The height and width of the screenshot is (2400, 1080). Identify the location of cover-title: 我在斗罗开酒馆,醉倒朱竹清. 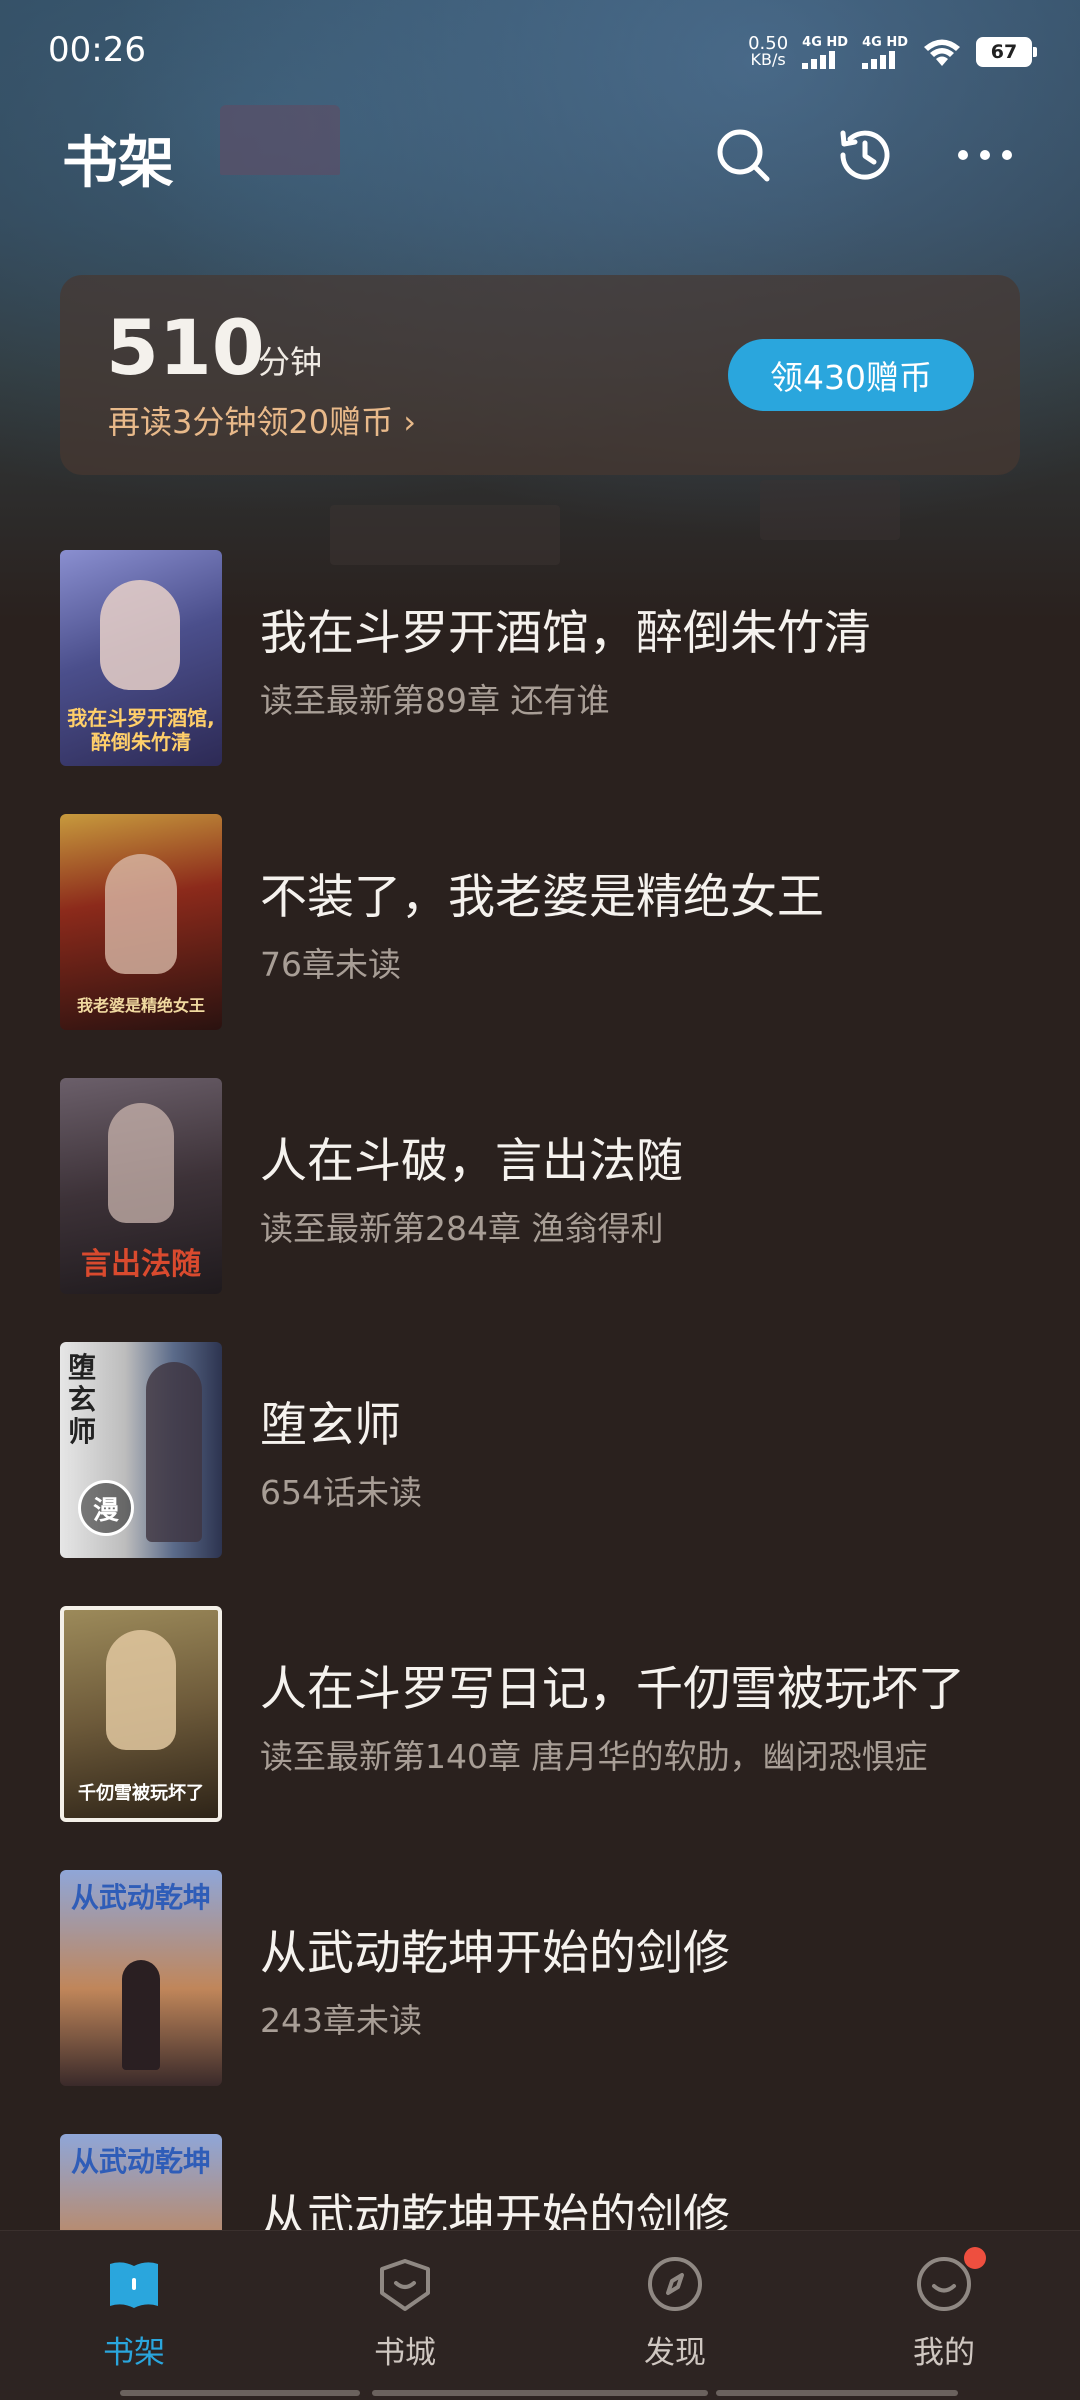
(141, 730).